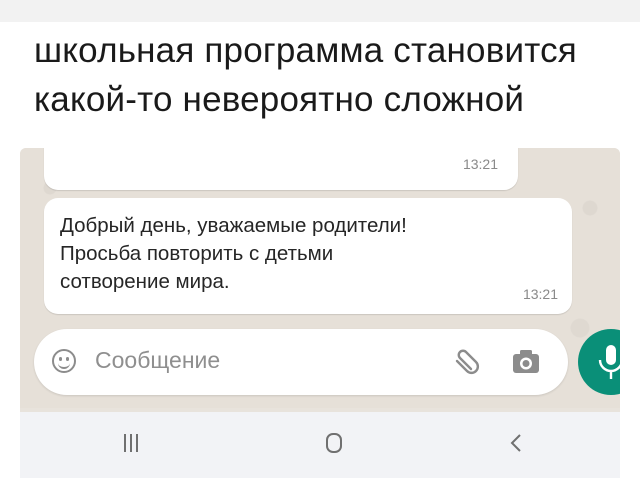 The width and height of the screenshot is (640, 478). What do you see at coordinates (281, 169) in the screenshot?
I see `previous-message-bubble: 13:21` at bounding box center [281, 169].